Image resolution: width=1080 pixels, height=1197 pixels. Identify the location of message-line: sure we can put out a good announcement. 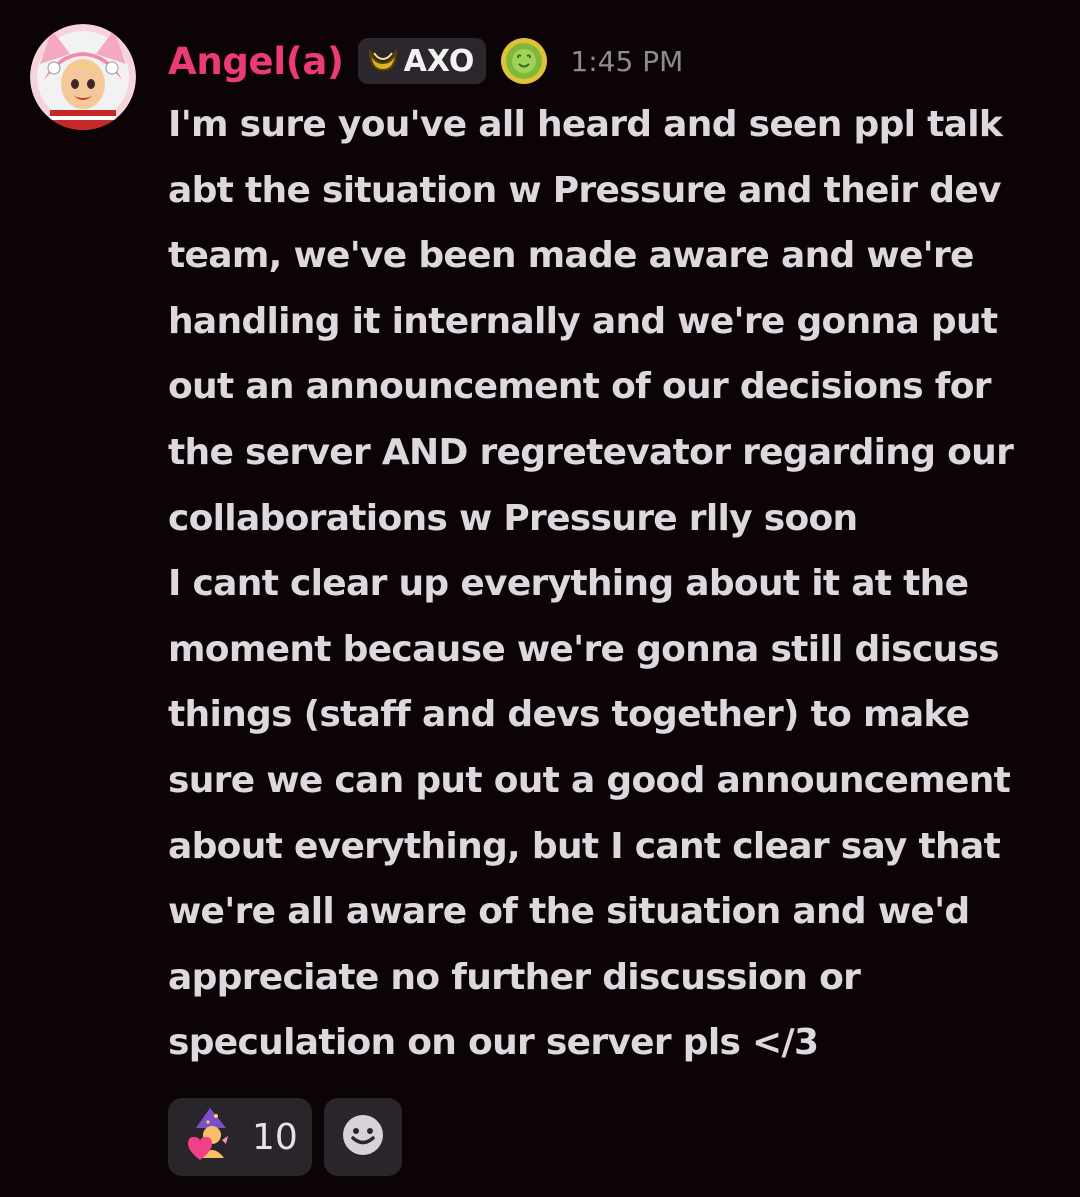
(589, 780).